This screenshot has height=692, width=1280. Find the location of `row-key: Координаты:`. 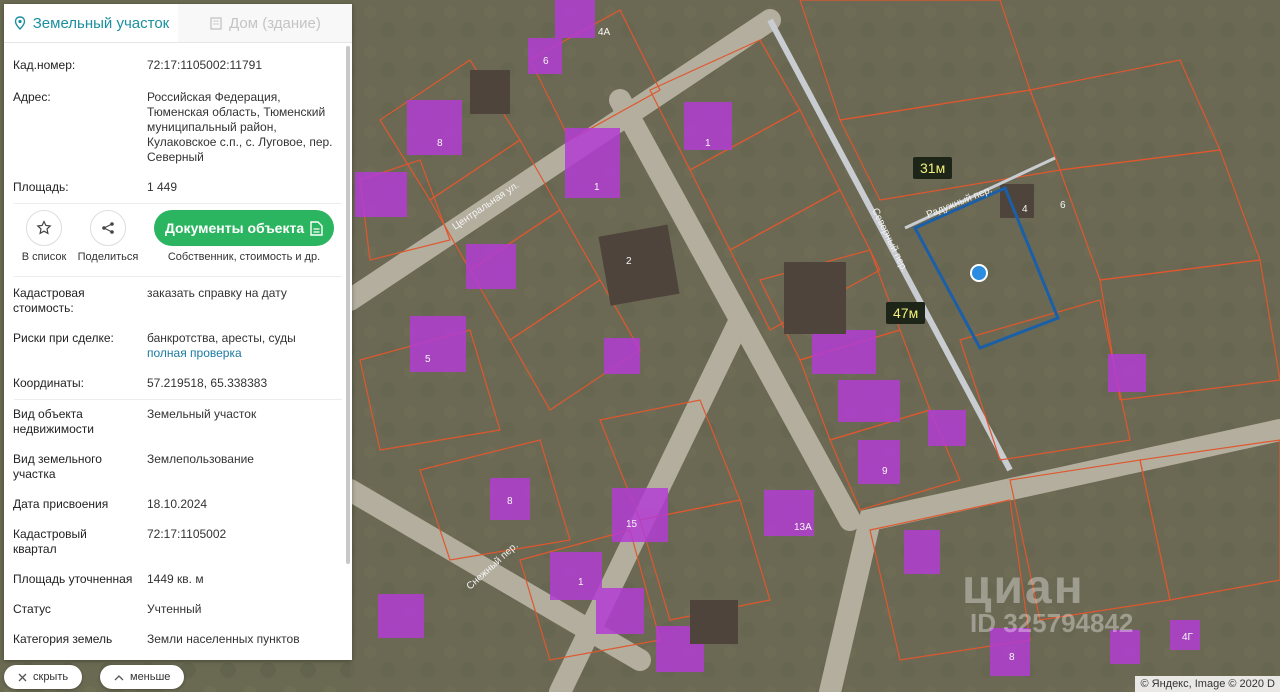

row-key: Координаты: is located at coordinates (48, 383).